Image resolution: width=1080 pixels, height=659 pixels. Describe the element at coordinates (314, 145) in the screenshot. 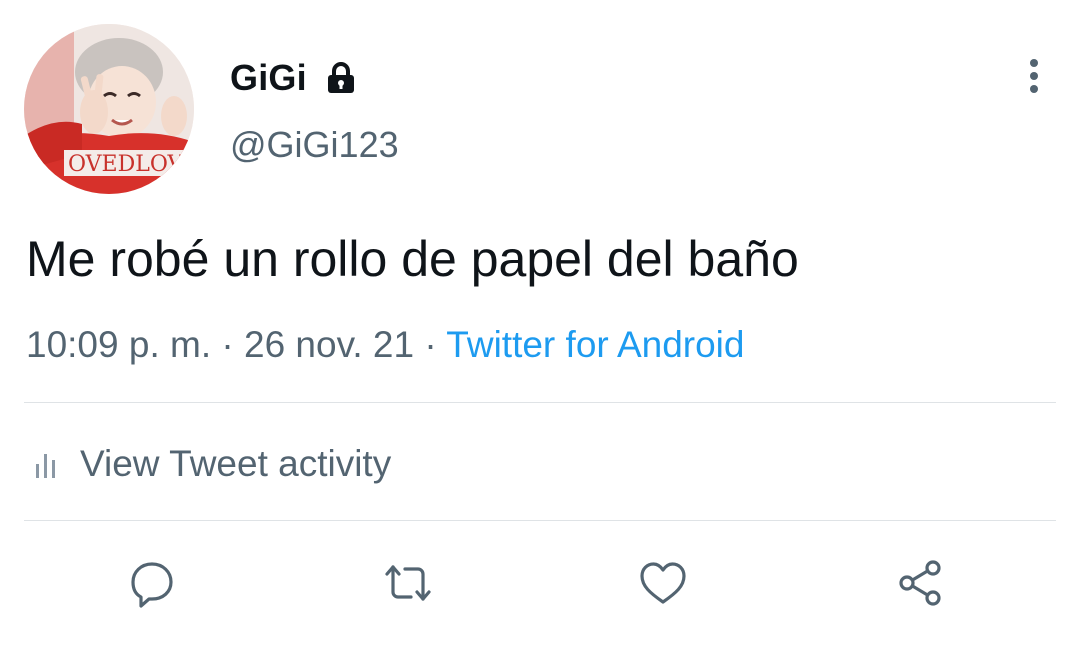

I see `author-handle: @GiGi123` at that location.